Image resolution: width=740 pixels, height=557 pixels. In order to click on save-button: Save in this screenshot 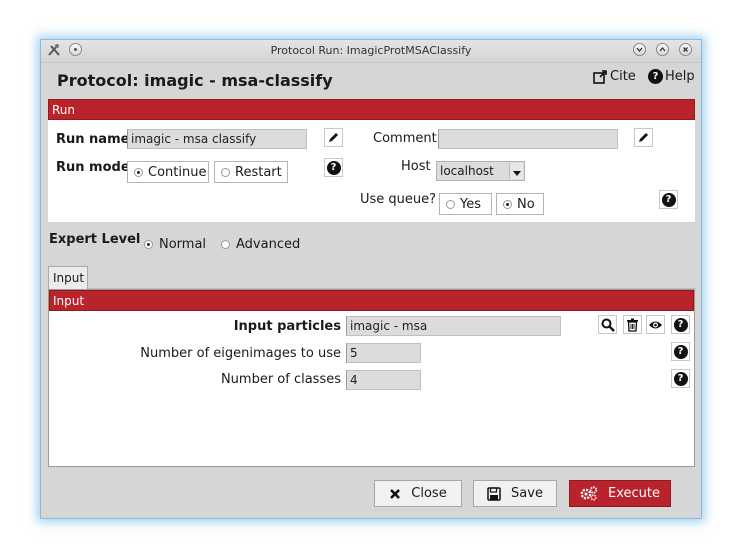, I will do `click(515, 493)`.